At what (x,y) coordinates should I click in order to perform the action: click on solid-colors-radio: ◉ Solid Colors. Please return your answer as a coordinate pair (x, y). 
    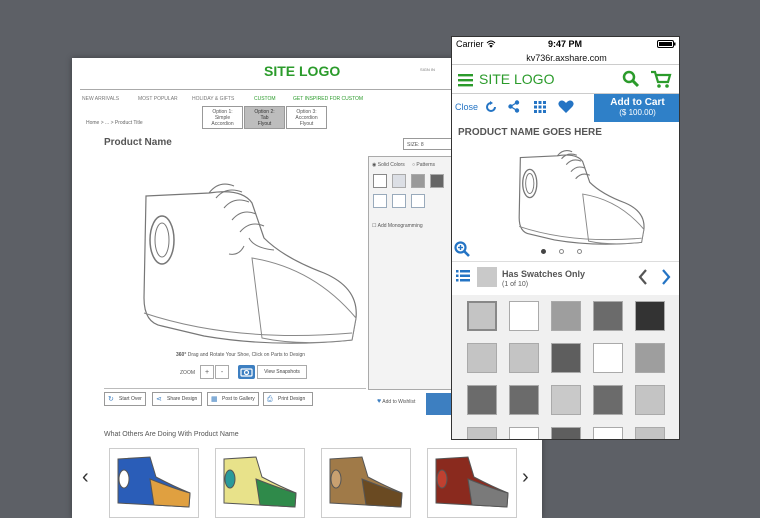
    Looking at the image, I should click on (388, 165).